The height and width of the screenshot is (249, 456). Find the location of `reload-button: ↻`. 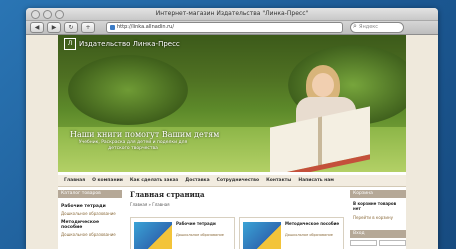

reload-button: ↻ is located at coordinates (71, 27).